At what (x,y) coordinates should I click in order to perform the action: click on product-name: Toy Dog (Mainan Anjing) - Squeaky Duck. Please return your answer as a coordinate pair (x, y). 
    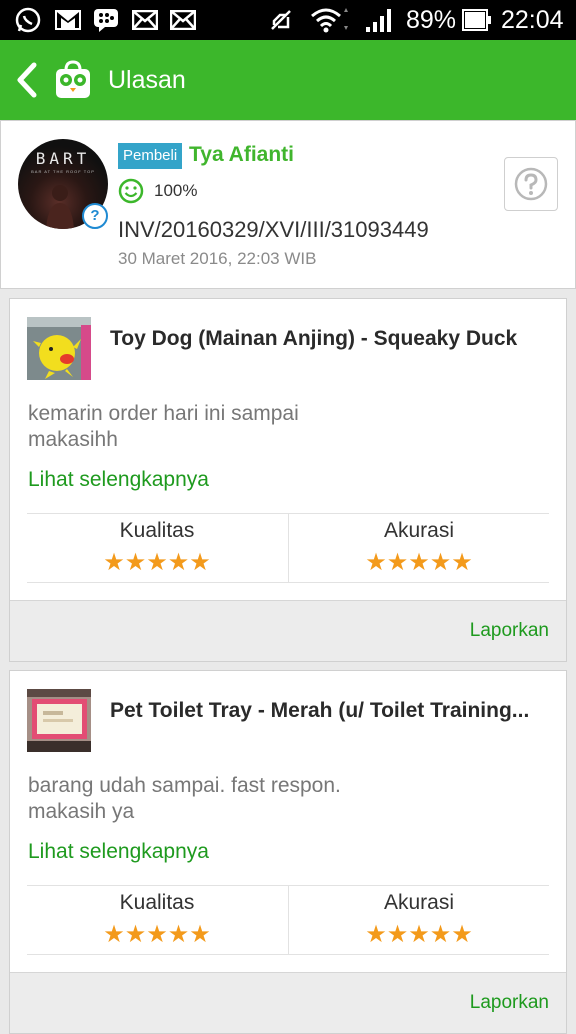
    Looking at the image, I should click on (330, 339).